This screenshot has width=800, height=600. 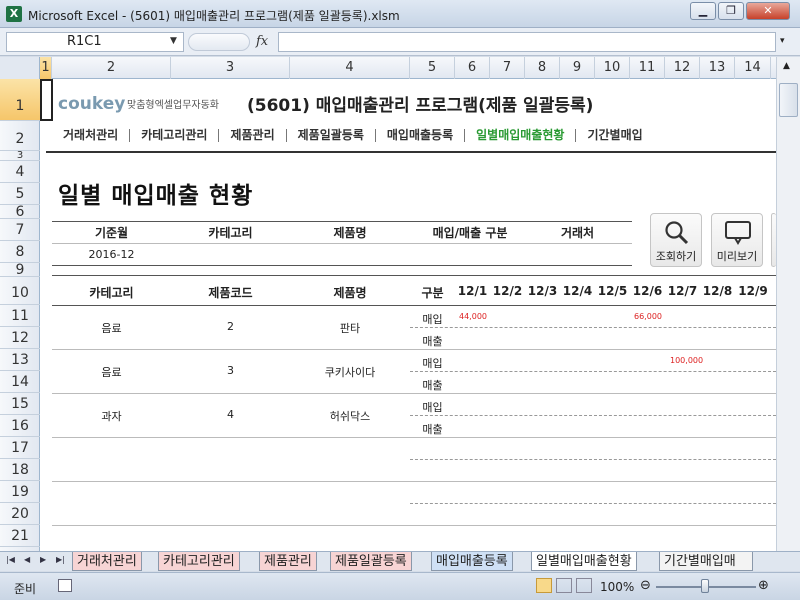 I want to click on expand-formula-icon: ▾, so click(x=782, y=41).